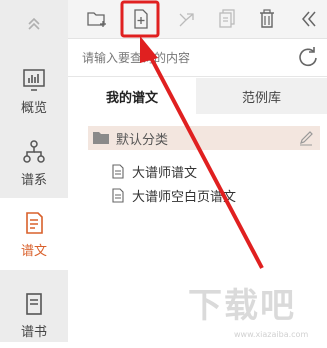 The image size is (327, 348). Describe the element at coordinates (33, 108) in the screenshot. I see `sidebar-item-label: 概览` at that location.